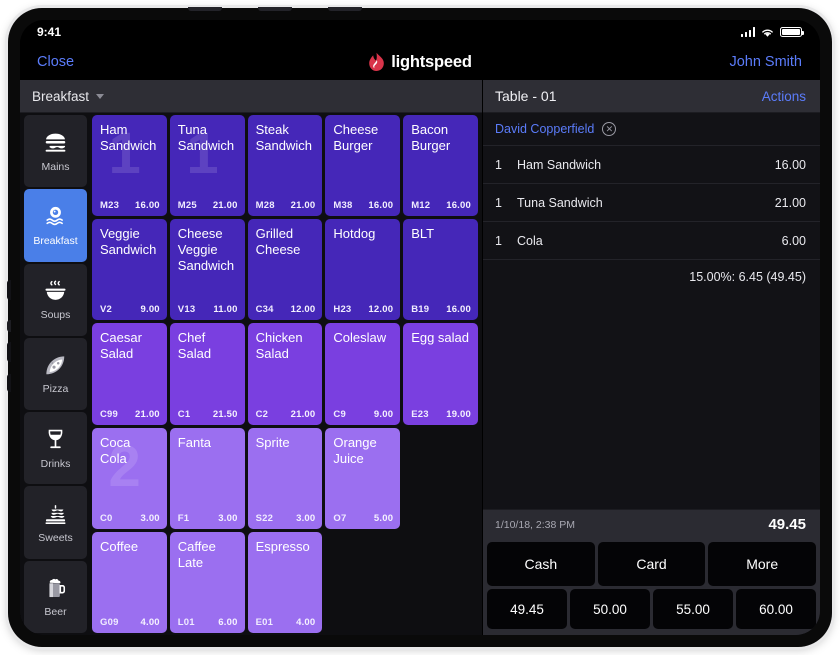  I want to click on category-selector-label: Breakfast, so click(61, 96).